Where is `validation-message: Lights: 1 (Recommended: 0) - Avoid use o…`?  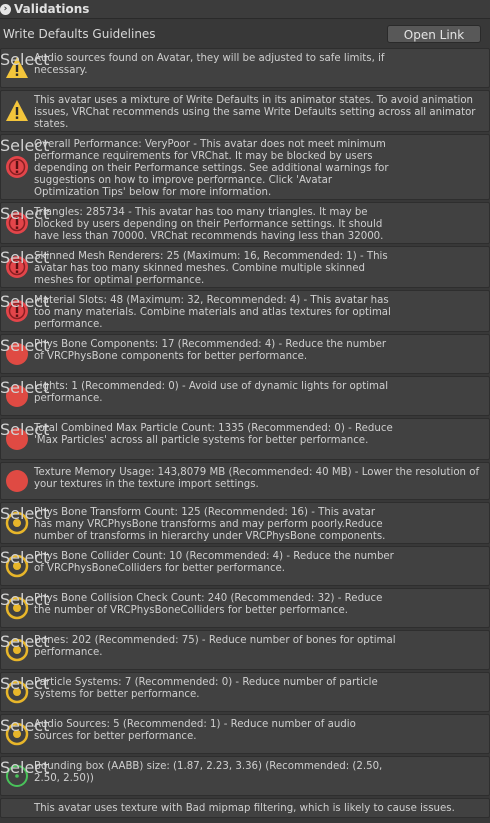
validation-message: Lights: 1 (Recommended: 0) - Avoid use o… is located at coordinates (211, 392).